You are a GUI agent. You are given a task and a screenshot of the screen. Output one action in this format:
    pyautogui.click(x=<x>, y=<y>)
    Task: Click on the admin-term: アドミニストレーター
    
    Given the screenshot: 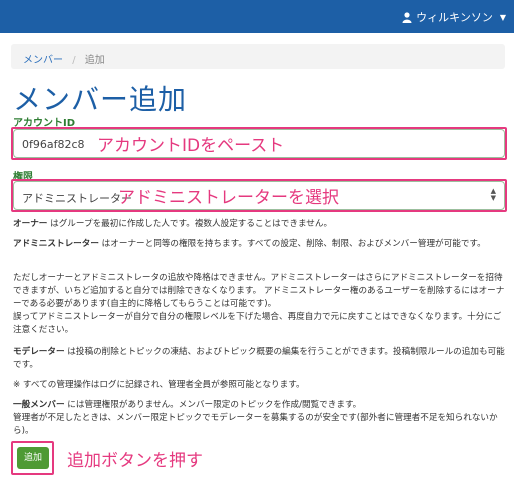 What is the action you would take?
    pyautogui.click(x=56, y=244)
    